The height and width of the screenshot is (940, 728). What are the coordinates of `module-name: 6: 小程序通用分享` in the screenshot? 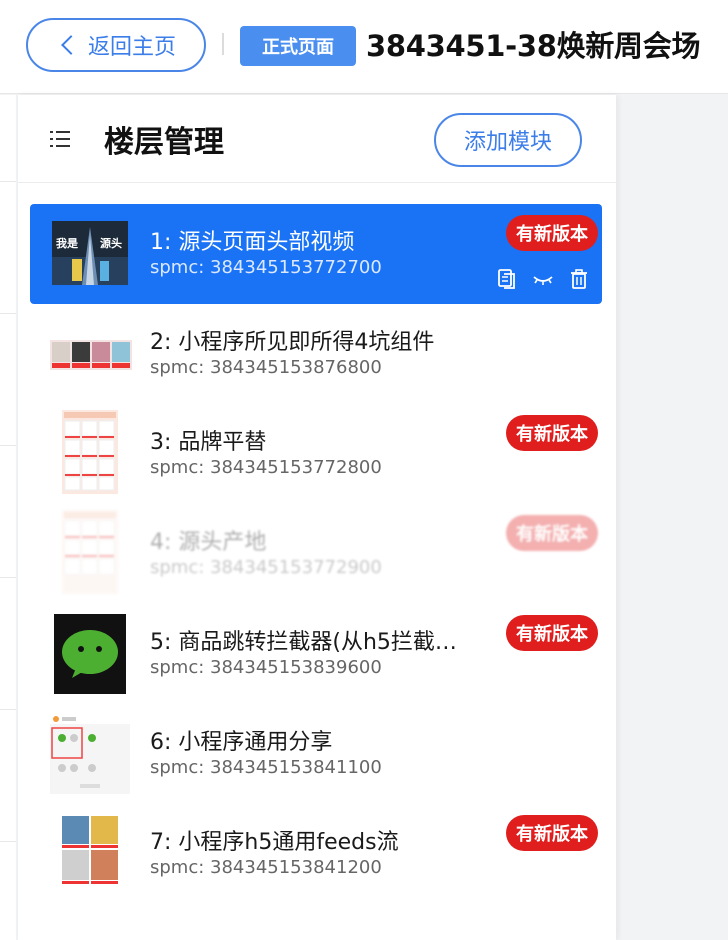 It's located at (241, 742).